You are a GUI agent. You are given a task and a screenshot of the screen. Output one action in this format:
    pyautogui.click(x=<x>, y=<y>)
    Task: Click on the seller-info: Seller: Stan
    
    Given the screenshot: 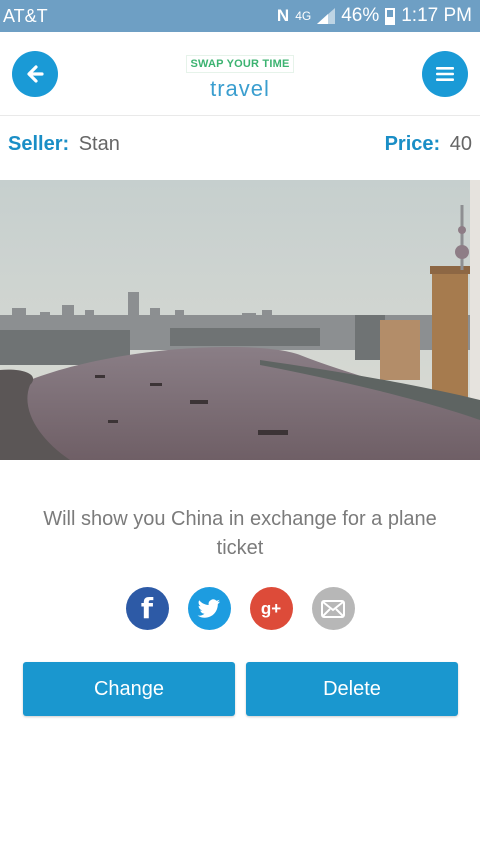 What is the action you would take?
    pyautogui.click(x=64, y=144)
    